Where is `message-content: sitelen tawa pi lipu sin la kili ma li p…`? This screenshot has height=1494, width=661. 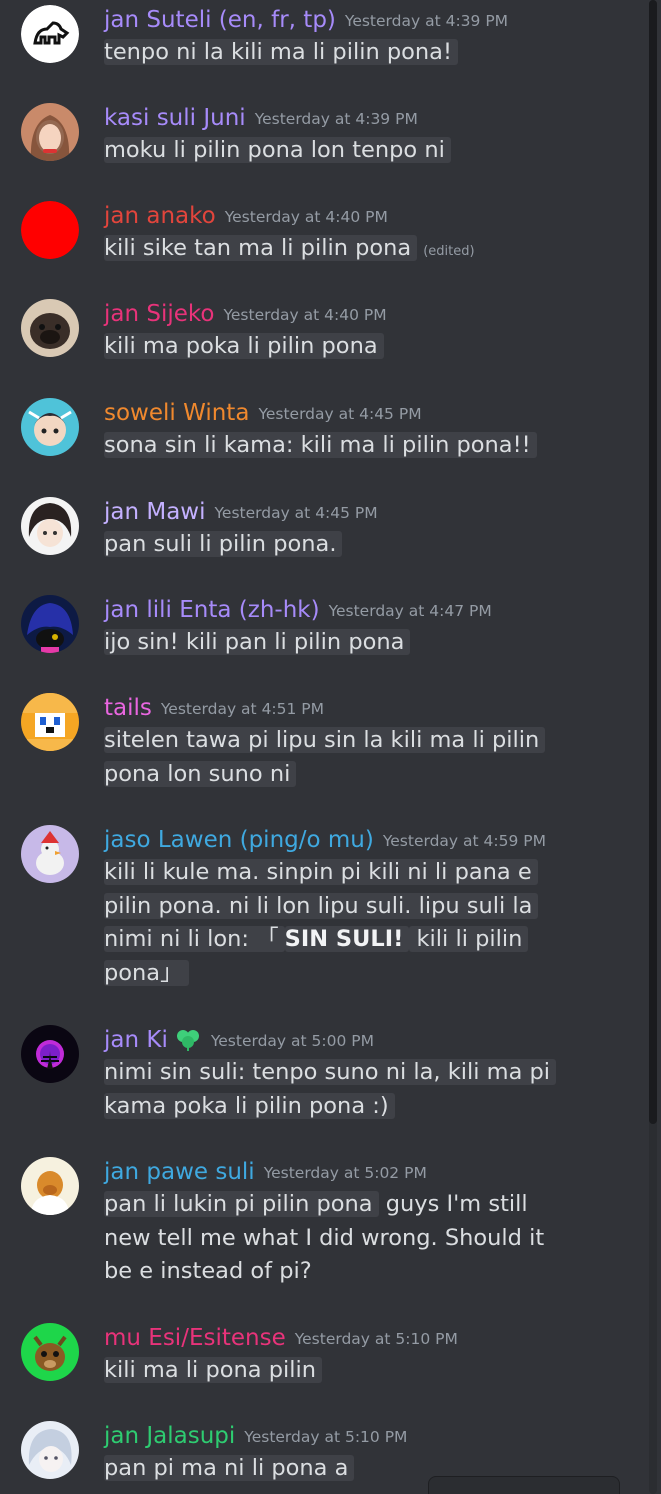 message-content: sitelen tawa pi lipu sin la kili ma li p… is located at coordinates (325, 758).